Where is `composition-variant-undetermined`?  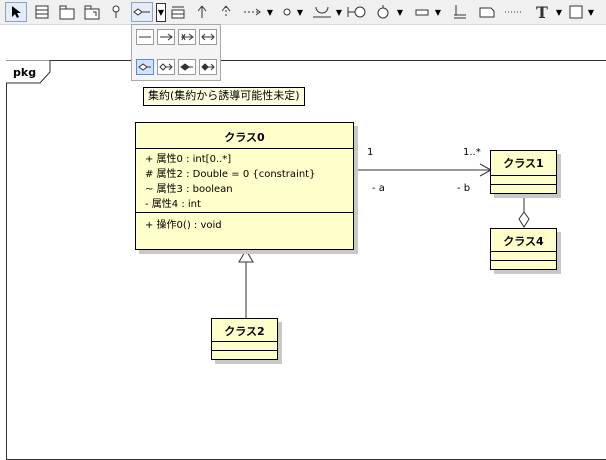 composition-variant-undetermined is located at coordinates (187, 67).